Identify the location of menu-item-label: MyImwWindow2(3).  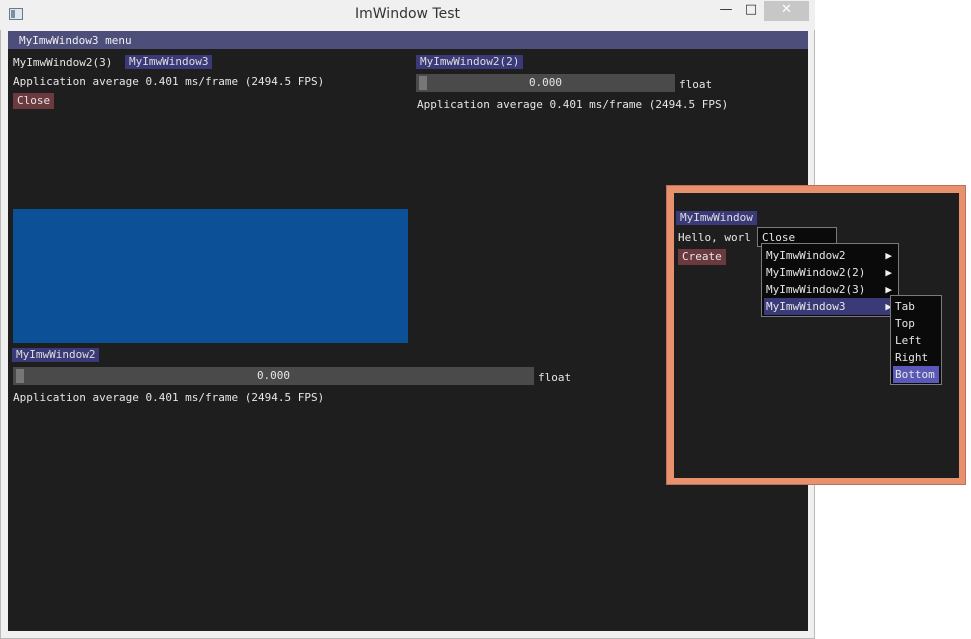
(816, 289).